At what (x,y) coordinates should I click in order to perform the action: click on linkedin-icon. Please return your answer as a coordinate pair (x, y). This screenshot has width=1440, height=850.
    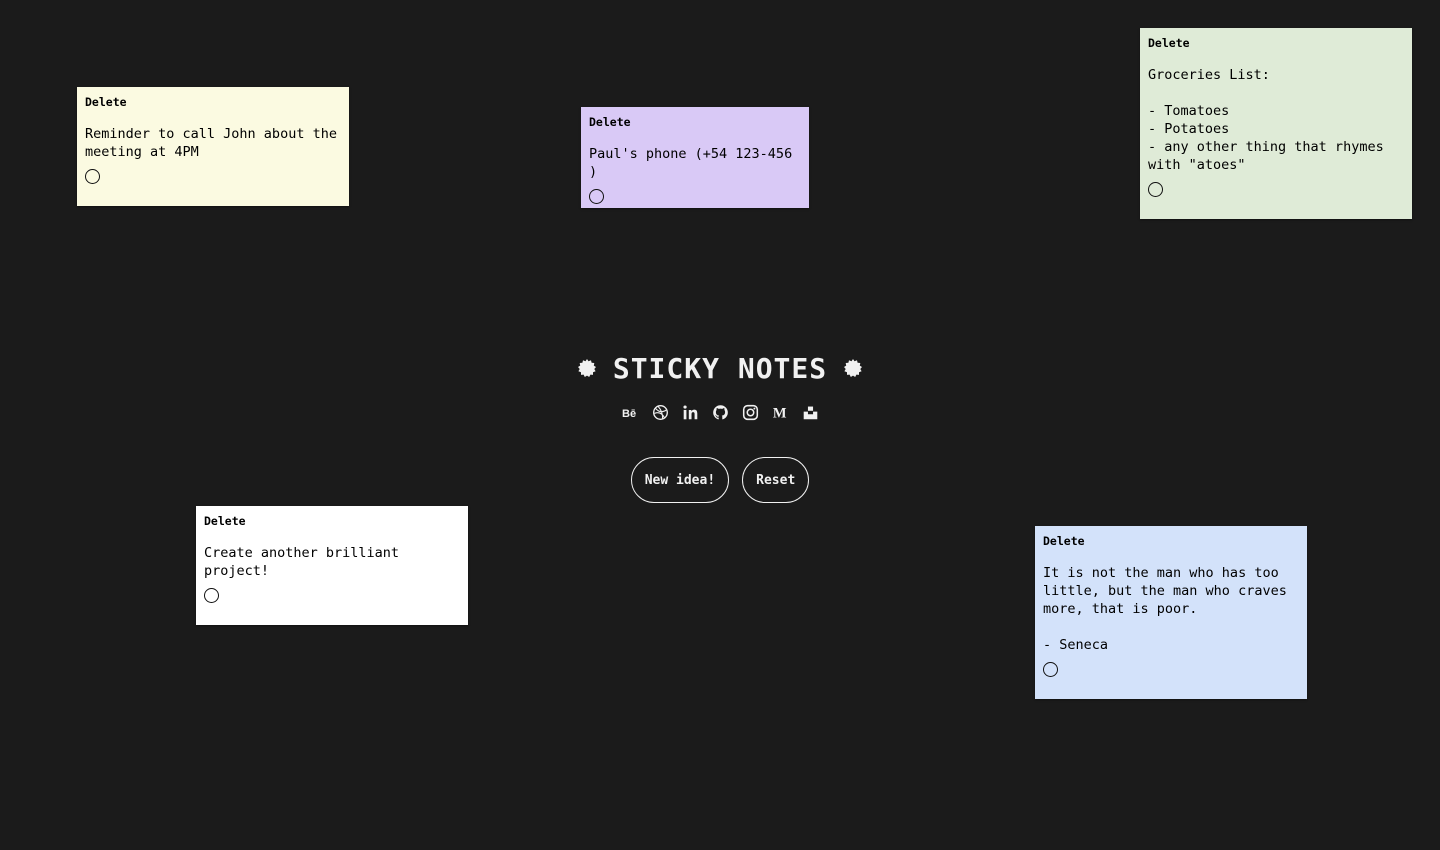
    Looking at the image, I should click on (690, 412).